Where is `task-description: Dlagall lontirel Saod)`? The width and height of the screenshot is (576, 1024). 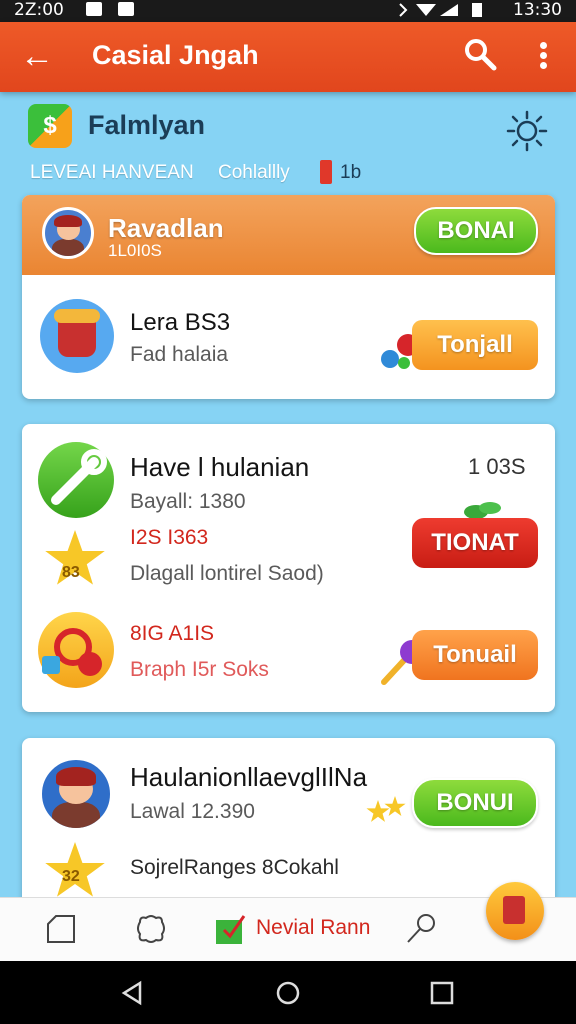 task-description: Dlagall lontirel Saod) is located at coordinates (227, 573).